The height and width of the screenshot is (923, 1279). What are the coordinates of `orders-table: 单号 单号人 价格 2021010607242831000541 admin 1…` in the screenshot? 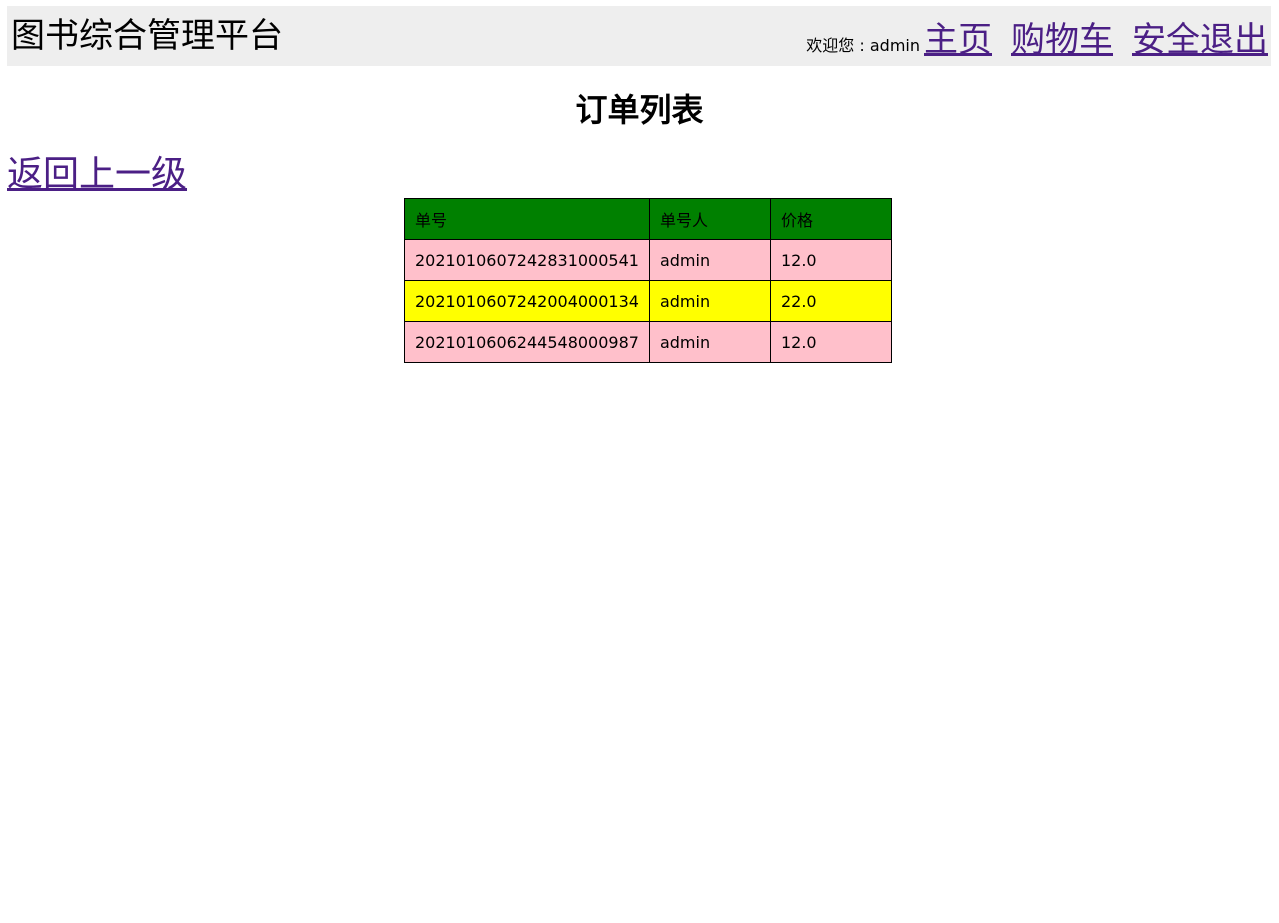 It's located at (648, 280).